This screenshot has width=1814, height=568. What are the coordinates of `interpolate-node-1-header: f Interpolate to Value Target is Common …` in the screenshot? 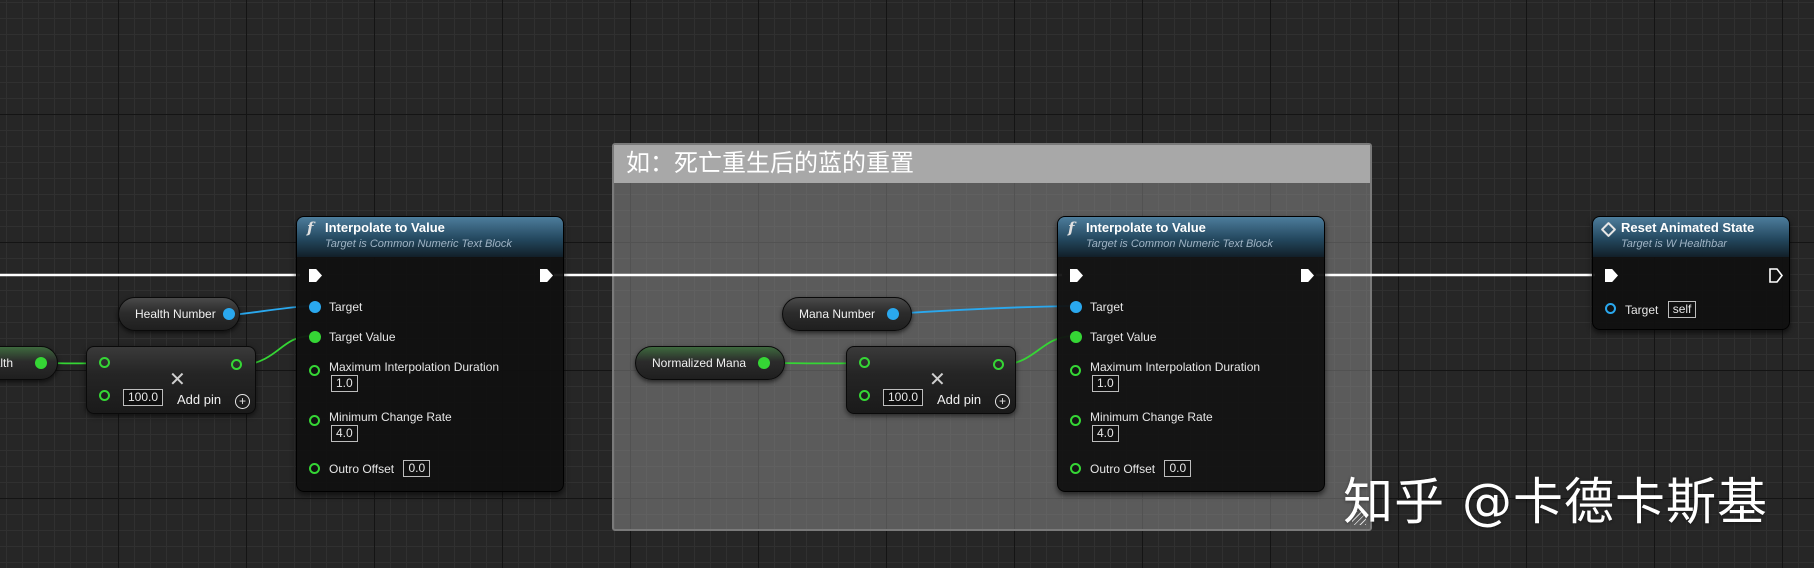 It's located at (430, 237).